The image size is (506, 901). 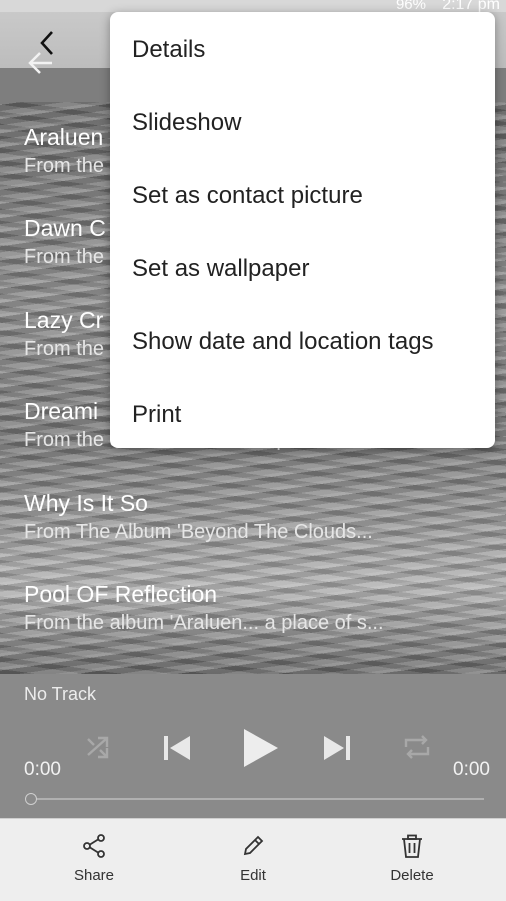 What do you see at coordinates (64, 320) in the screenshot?
I see `track-title: Lazy Cr` at bounding box center [64, 320].